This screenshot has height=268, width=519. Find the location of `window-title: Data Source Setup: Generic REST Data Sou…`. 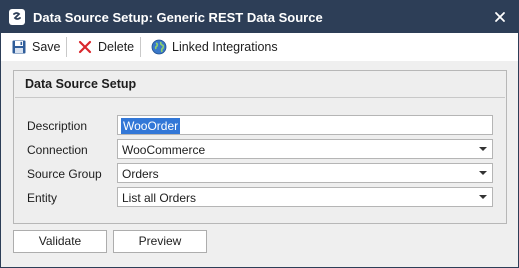

window-title: Data Source Setup: Generic REST Data Sou… is located at coordinates (178, 17).